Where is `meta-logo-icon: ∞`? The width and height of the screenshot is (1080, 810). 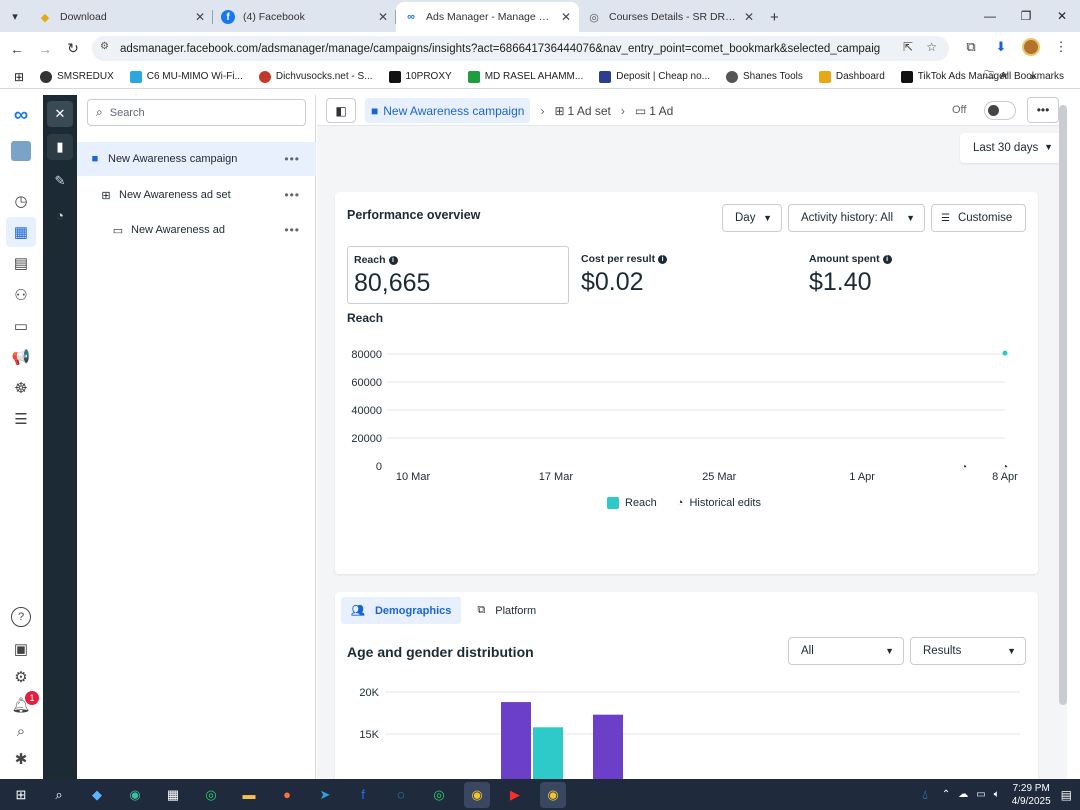
meta-logo-icon: ∞ is located at coordinates (21, 115).